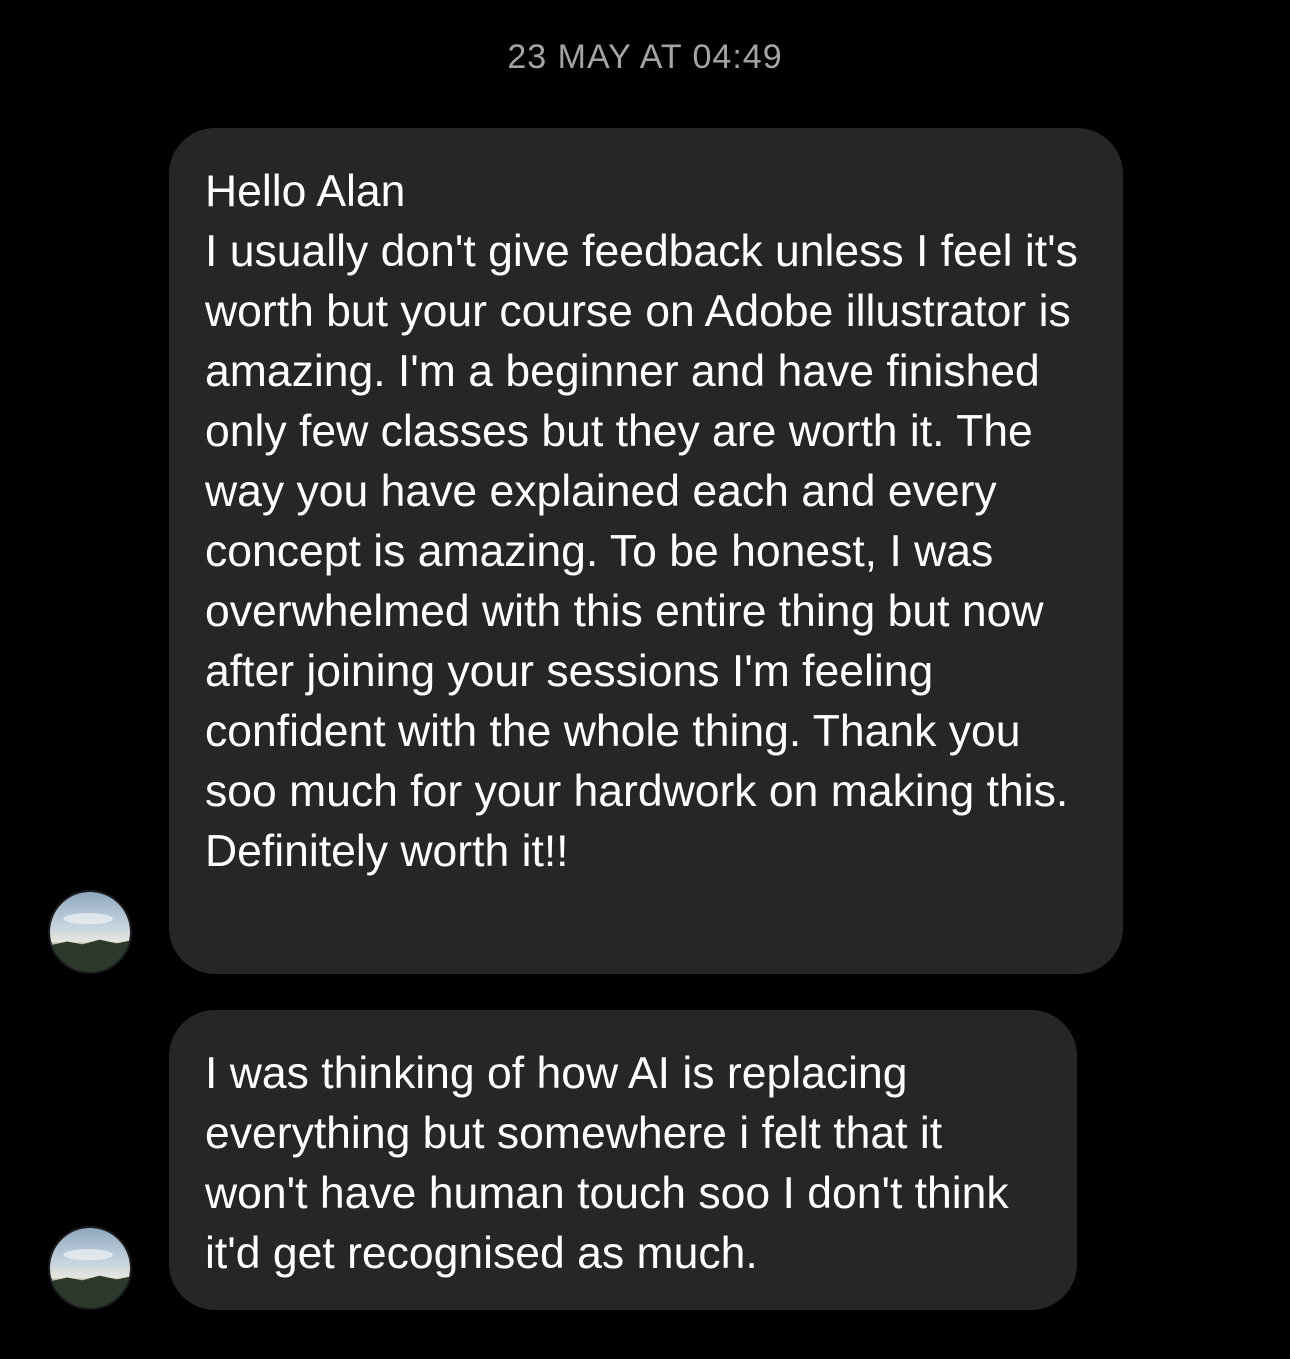 The width and height of the screenshot is (1290, 1359). Describe the element at coordinates (305, 191) in the screenshot. I see `message-greeting: Hello Alan` at that location.